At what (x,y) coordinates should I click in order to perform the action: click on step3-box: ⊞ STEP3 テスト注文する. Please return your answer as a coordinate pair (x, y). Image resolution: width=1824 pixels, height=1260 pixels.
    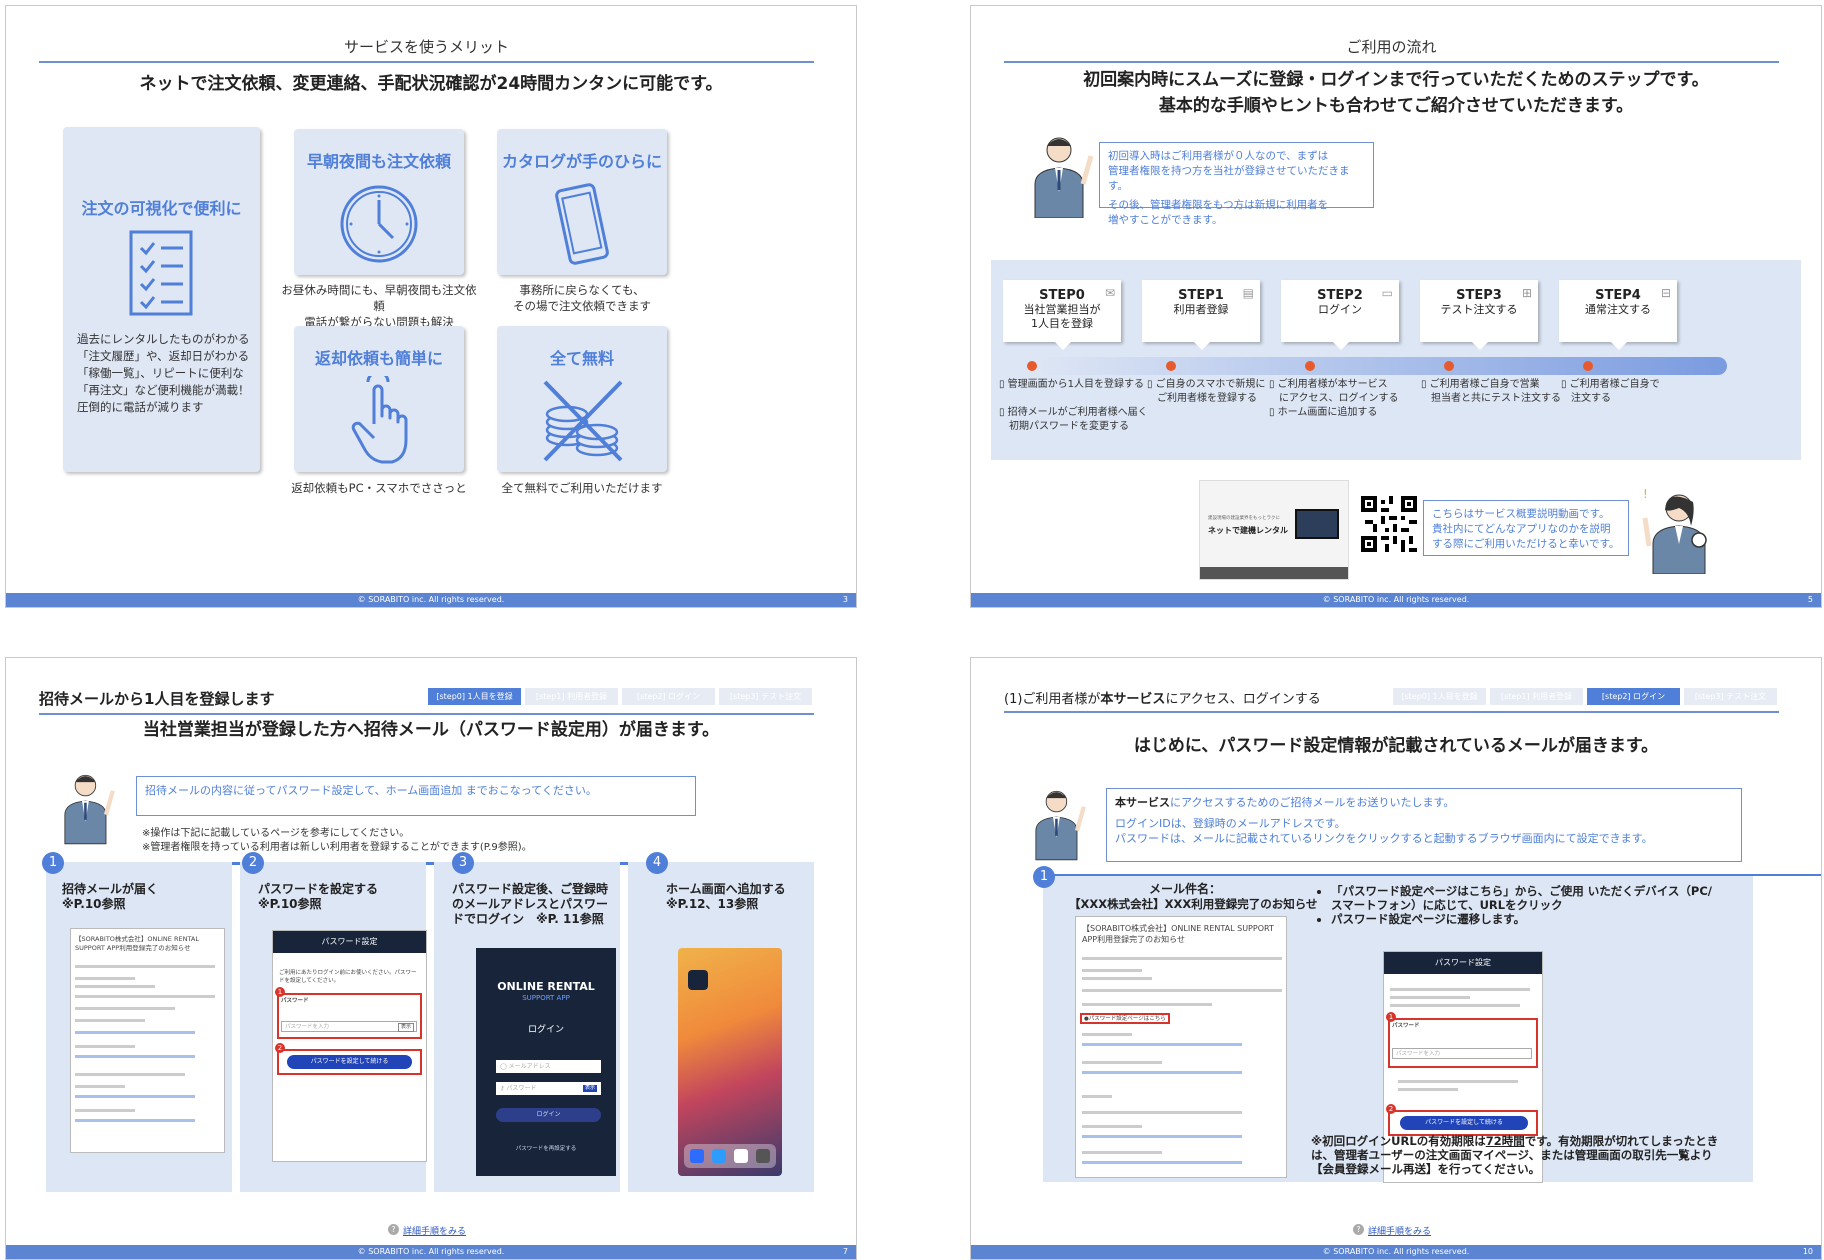
    Looking at the image, I should click on (1479, 315).